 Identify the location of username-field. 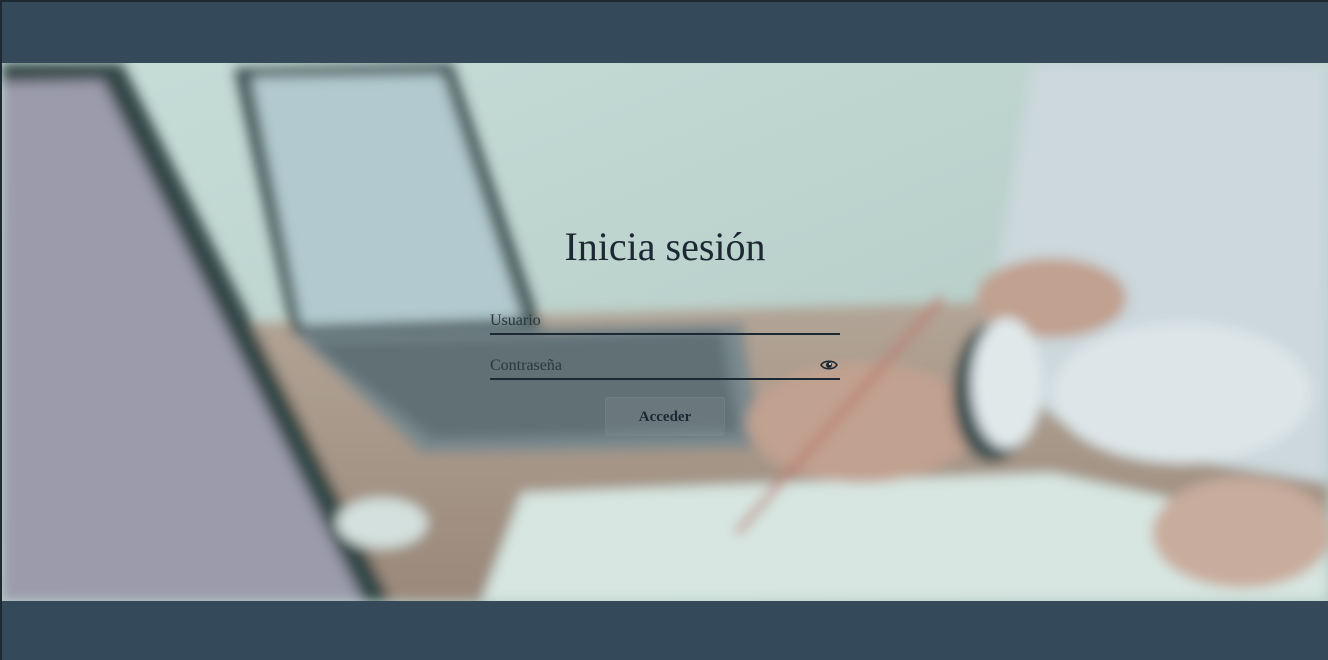
(665, 322).